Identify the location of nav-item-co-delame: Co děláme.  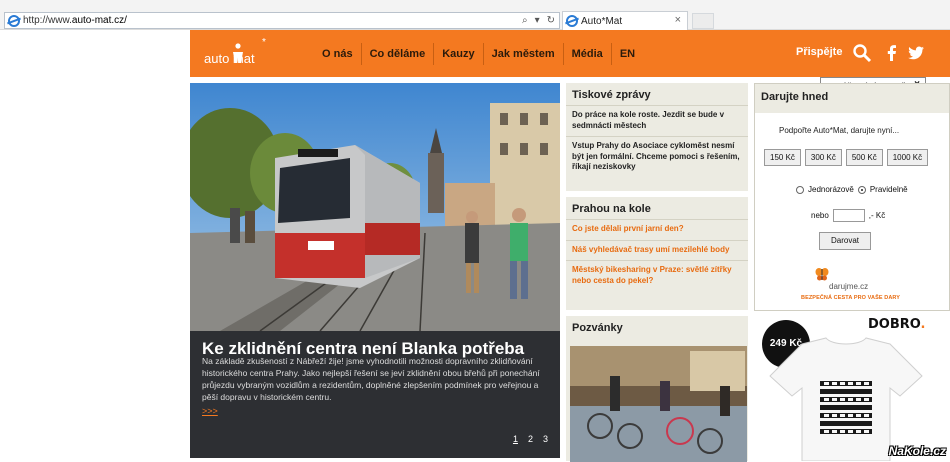
(397, 53).